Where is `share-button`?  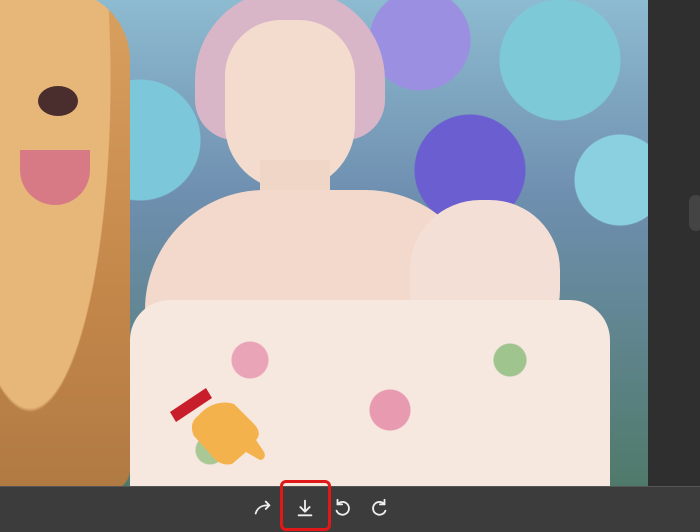 share-button is located at coordinates (263, 508).